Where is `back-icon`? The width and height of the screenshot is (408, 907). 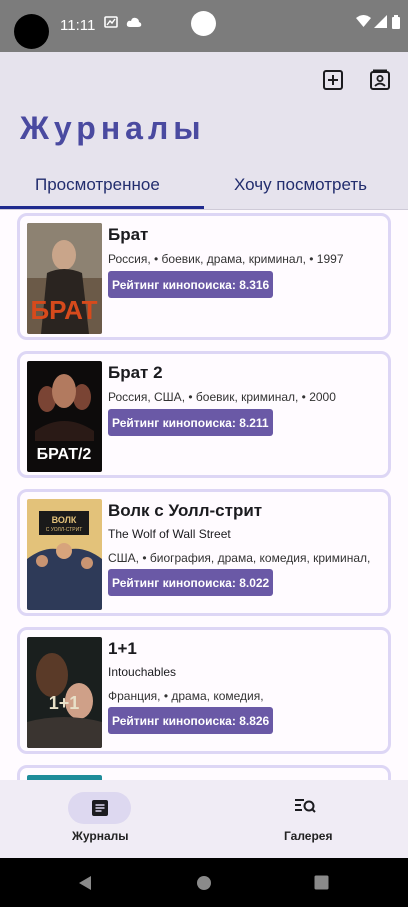 back-icon is located at coordinates (85, 883).